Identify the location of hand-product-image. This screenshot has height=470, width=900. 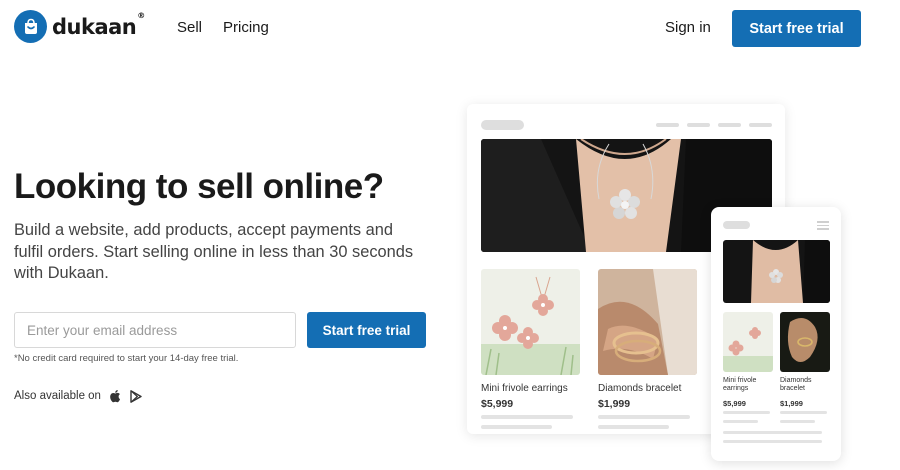
(805, 342).